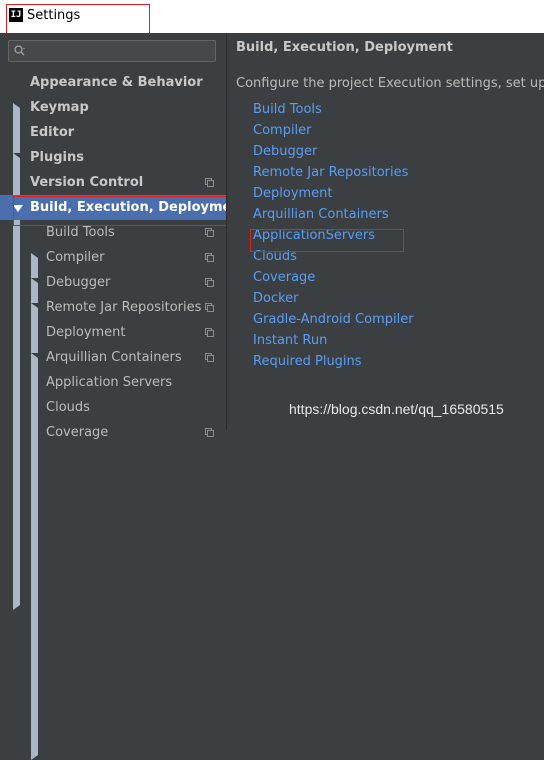 This screenshot has height=760, width=544. What do you see at coordinates (113, 107) in the screenshot?
I see `tree-item-keymap: Keymap` at bounding box center [113, 107].